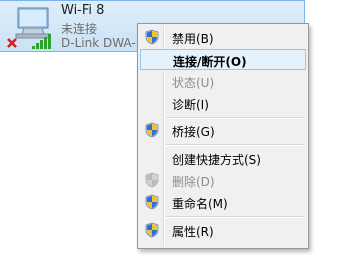 Image resolution: width=343 pixels, height=274 pixels. Describe the element at coordinates (190, 105) in the screenshot. I see `menu-item-label: 诊断(I)` at that location.